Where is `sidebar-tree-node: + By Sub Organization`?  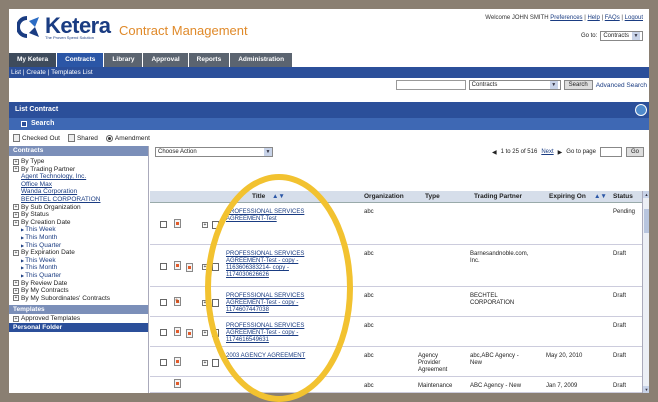 sidebar-tree-node: + By Sub Organization is located at coordinates (80, 208).